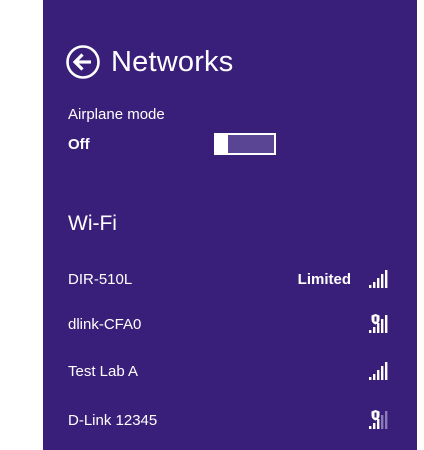 The width and height of the screenshot is (424, 450). Describe the element at coordinates (103, 371) in the screenshot. I see `network-name: Test Lab A` at that location.